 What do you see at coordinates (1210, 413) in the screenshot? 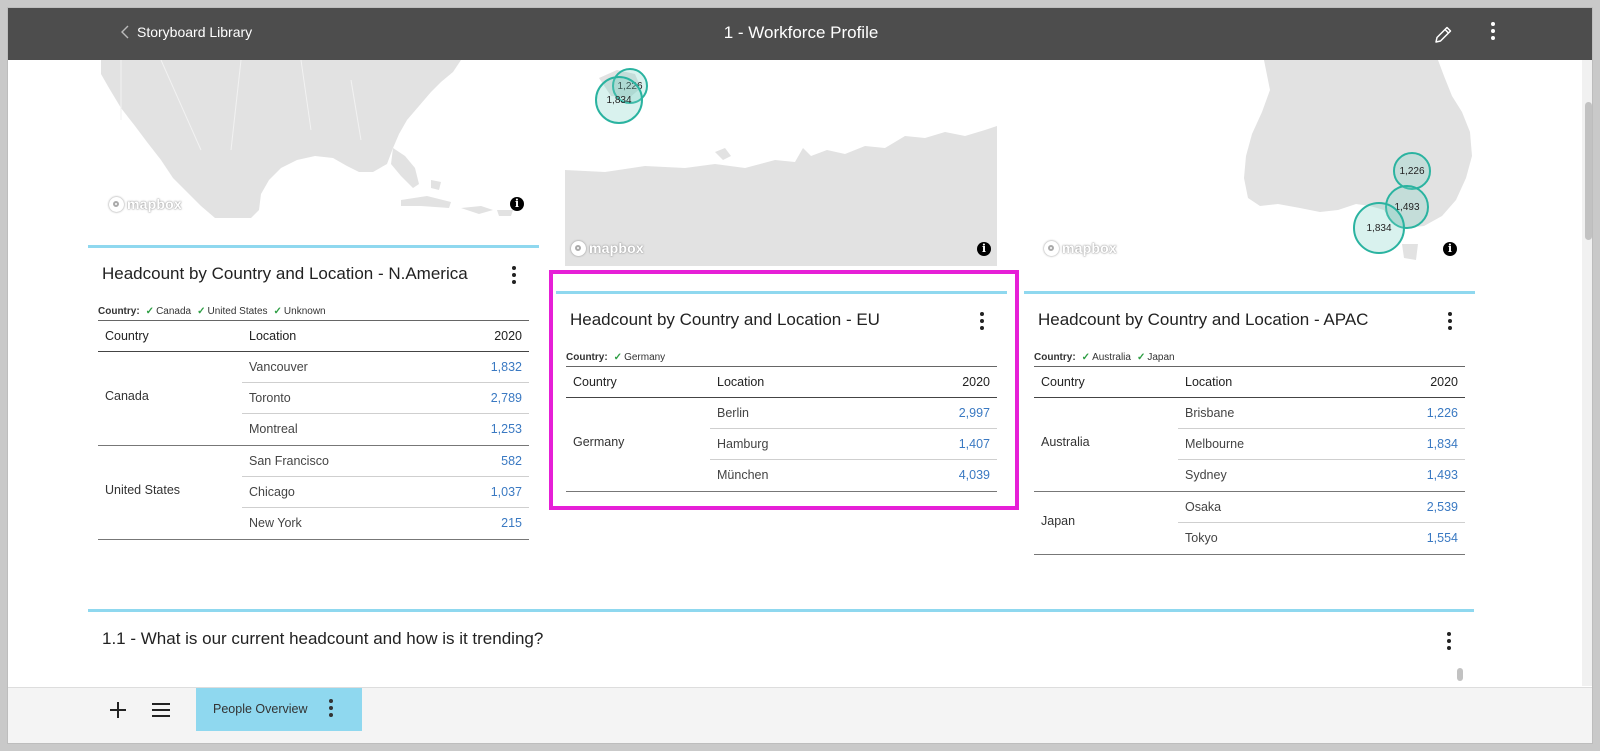
I see `location-cell: Brisbane` at bounding box center [1210, 413].